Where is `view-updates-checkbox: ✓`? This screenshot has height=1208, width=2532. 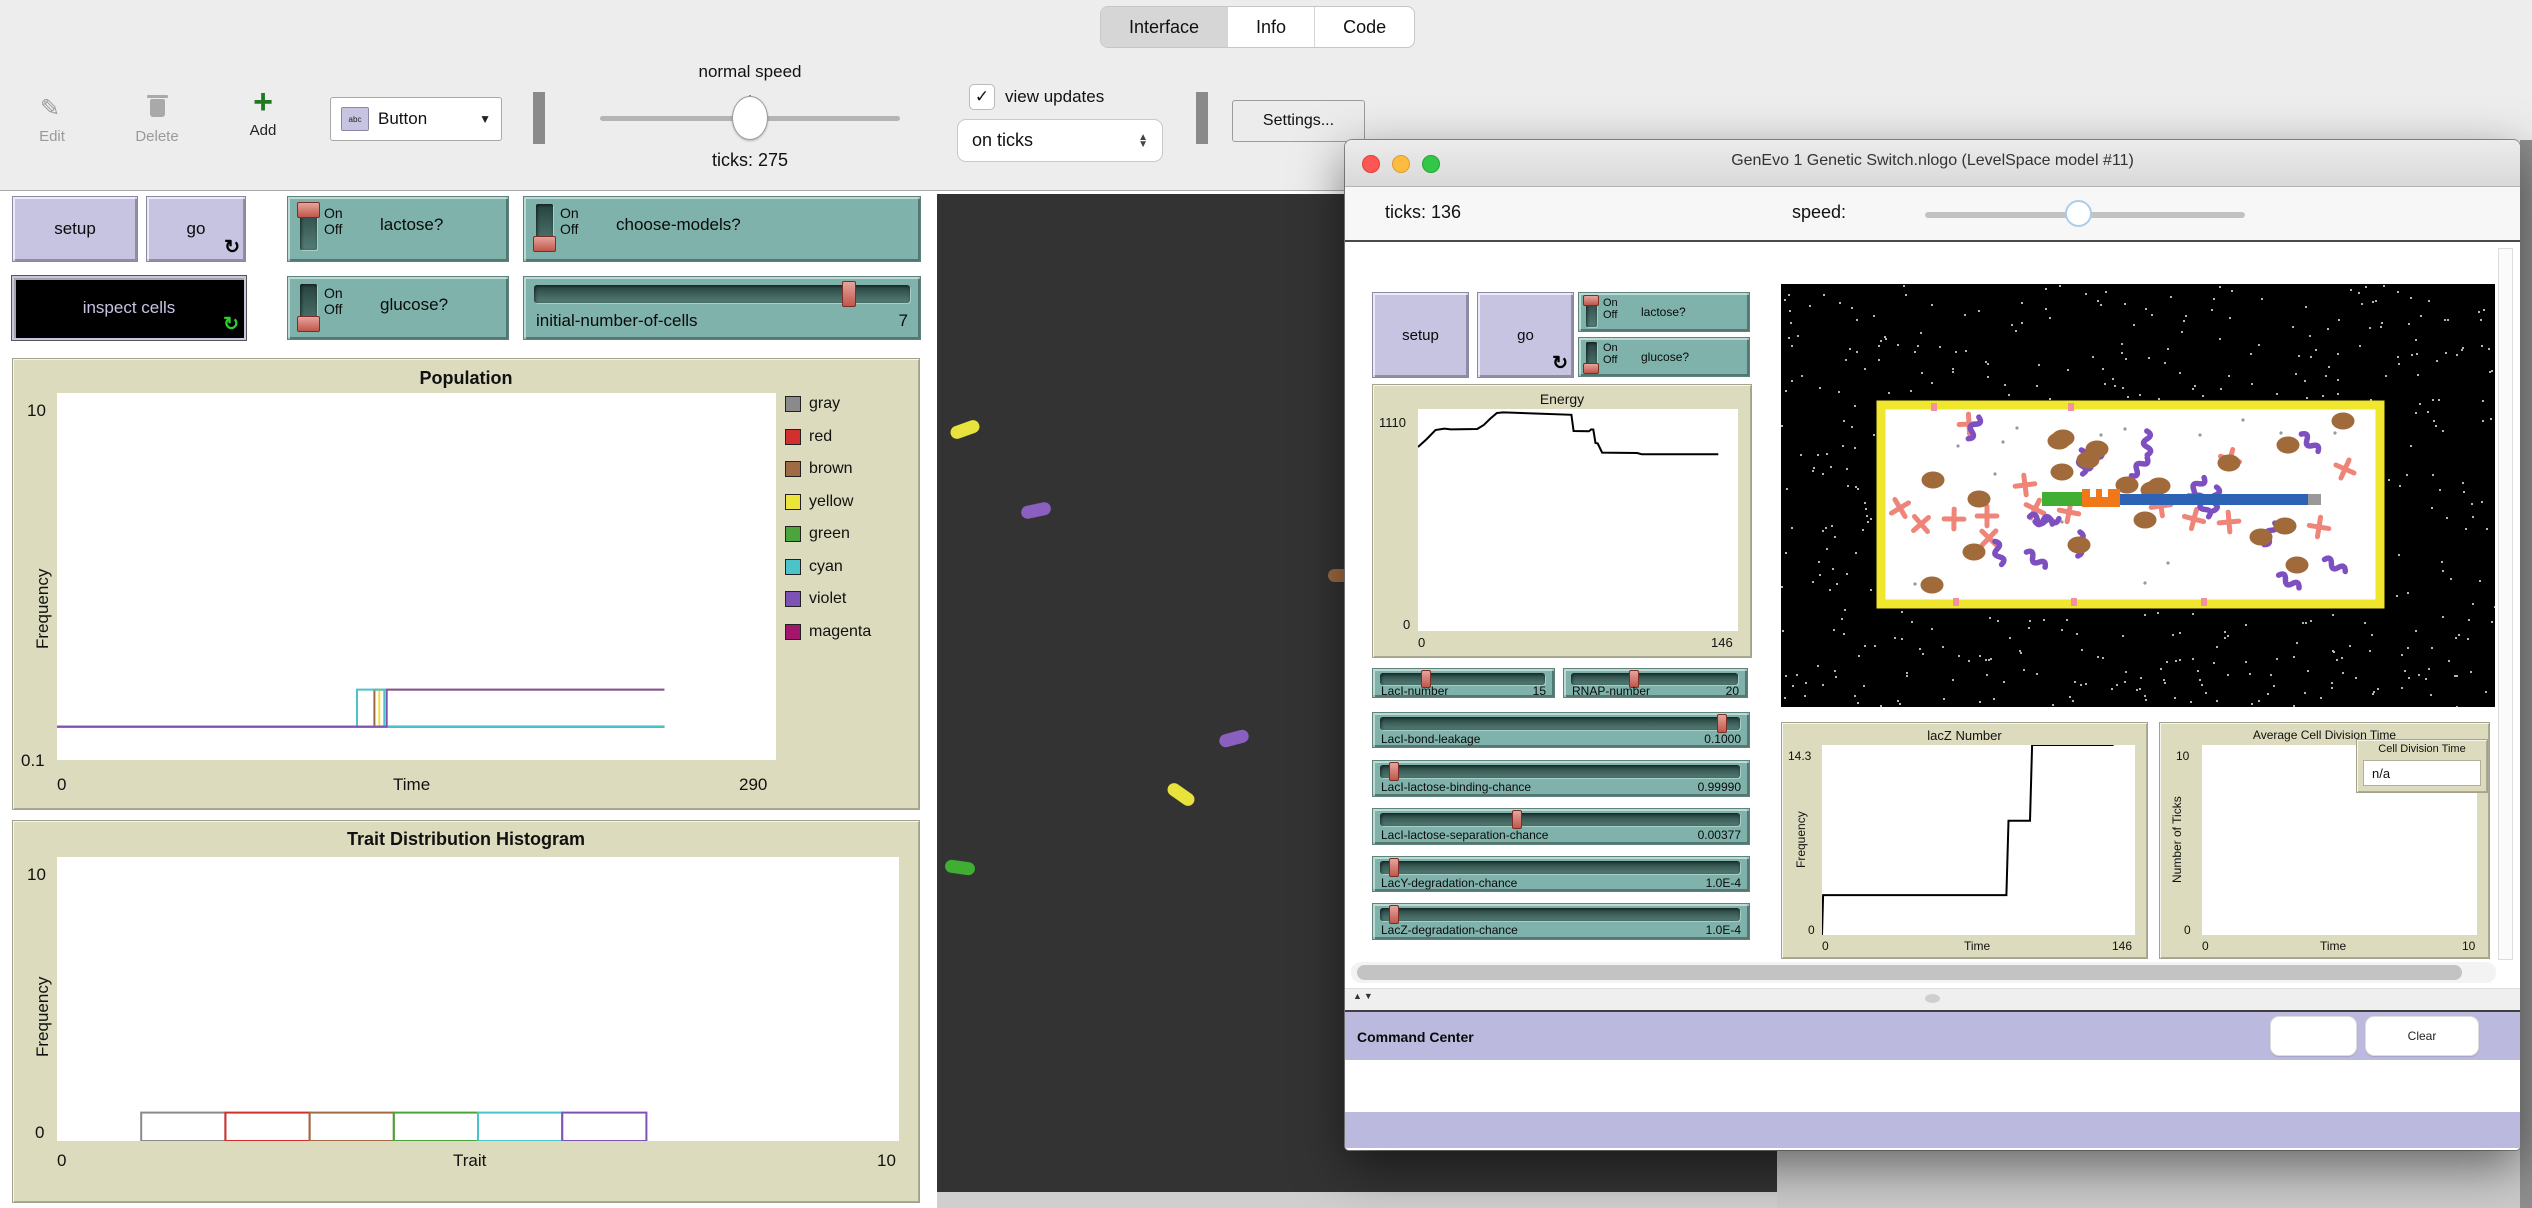 view-updates-checkbox: ✓ is located at coordinates (982, 97).